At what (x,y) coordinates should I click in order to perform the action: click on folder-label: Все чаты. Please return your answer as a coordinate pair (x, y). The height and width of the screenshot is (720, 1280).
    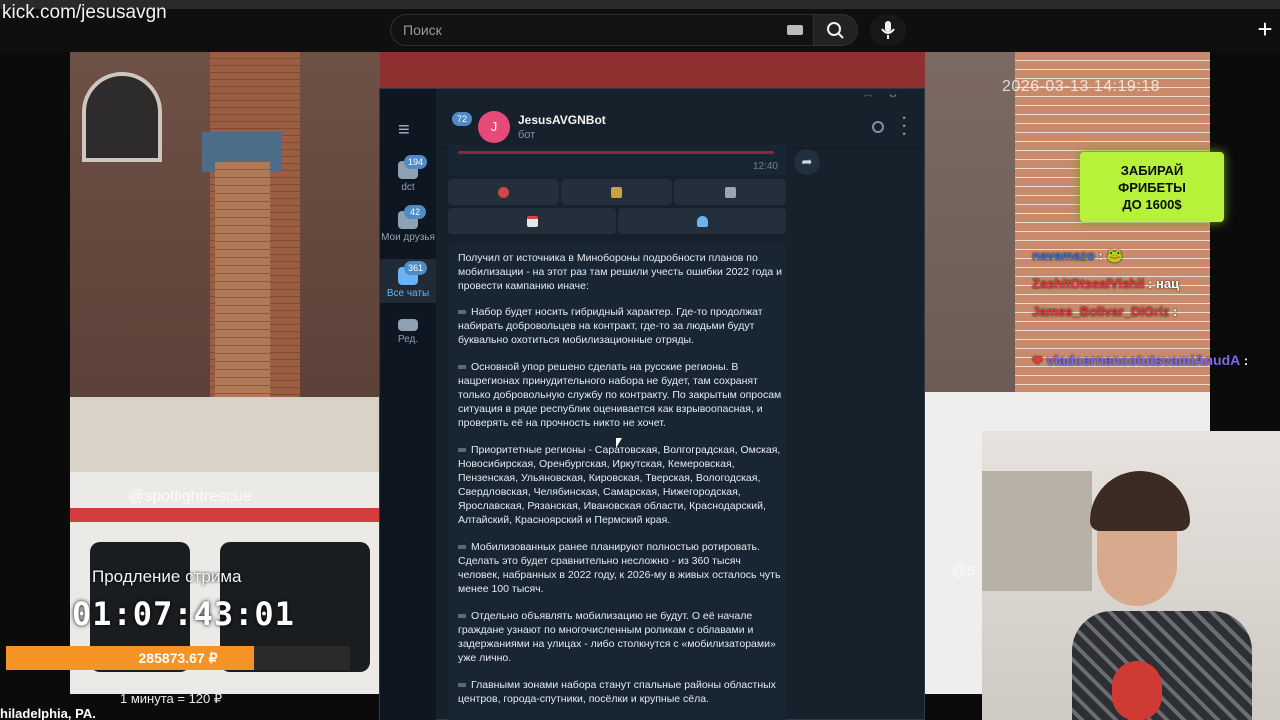
    Looking at the image, I should click on (408, 293).